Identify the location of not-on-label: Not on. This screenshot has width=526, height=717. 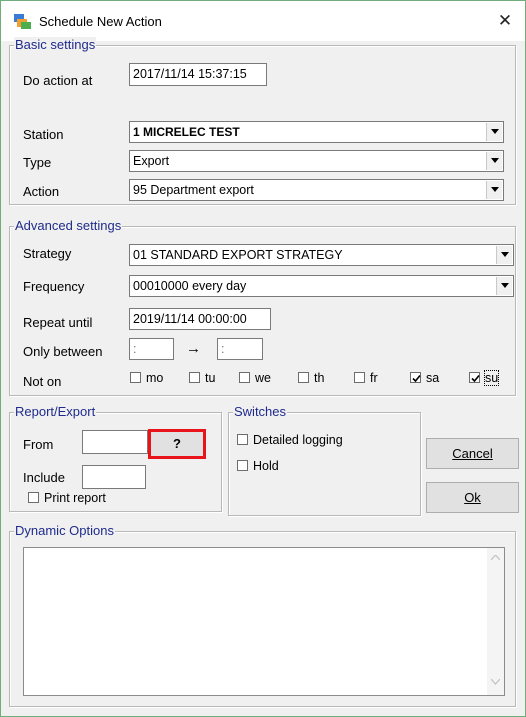
(42, 381).